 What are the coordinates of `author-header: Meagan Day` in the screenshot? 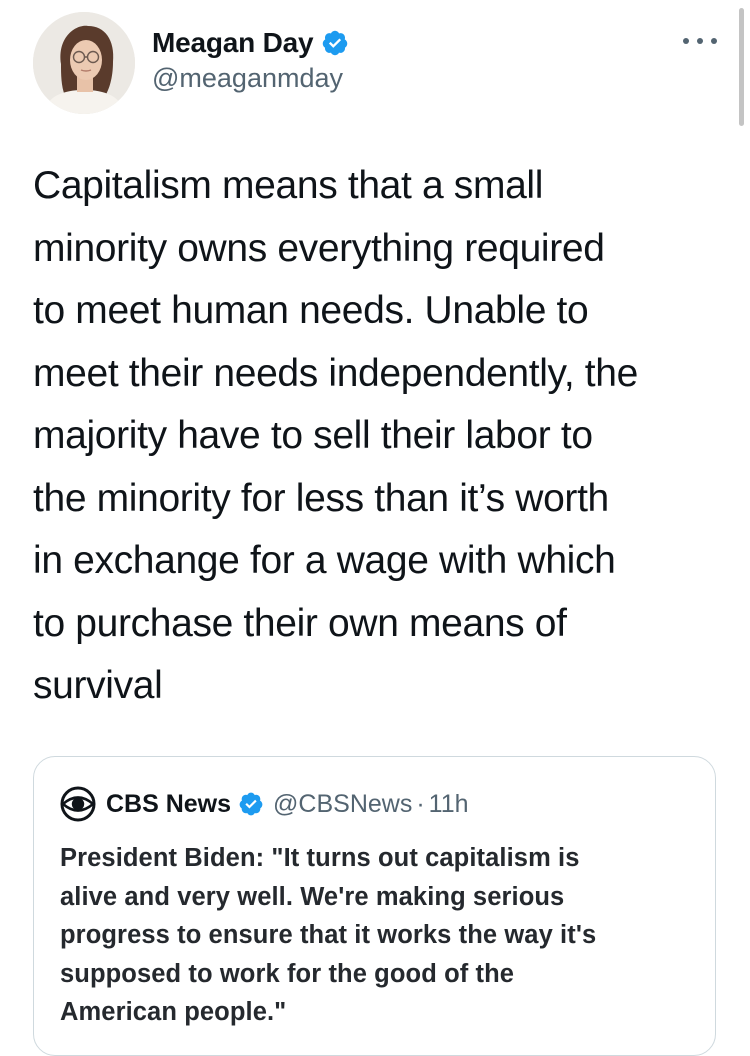 It's located at (250, 43).